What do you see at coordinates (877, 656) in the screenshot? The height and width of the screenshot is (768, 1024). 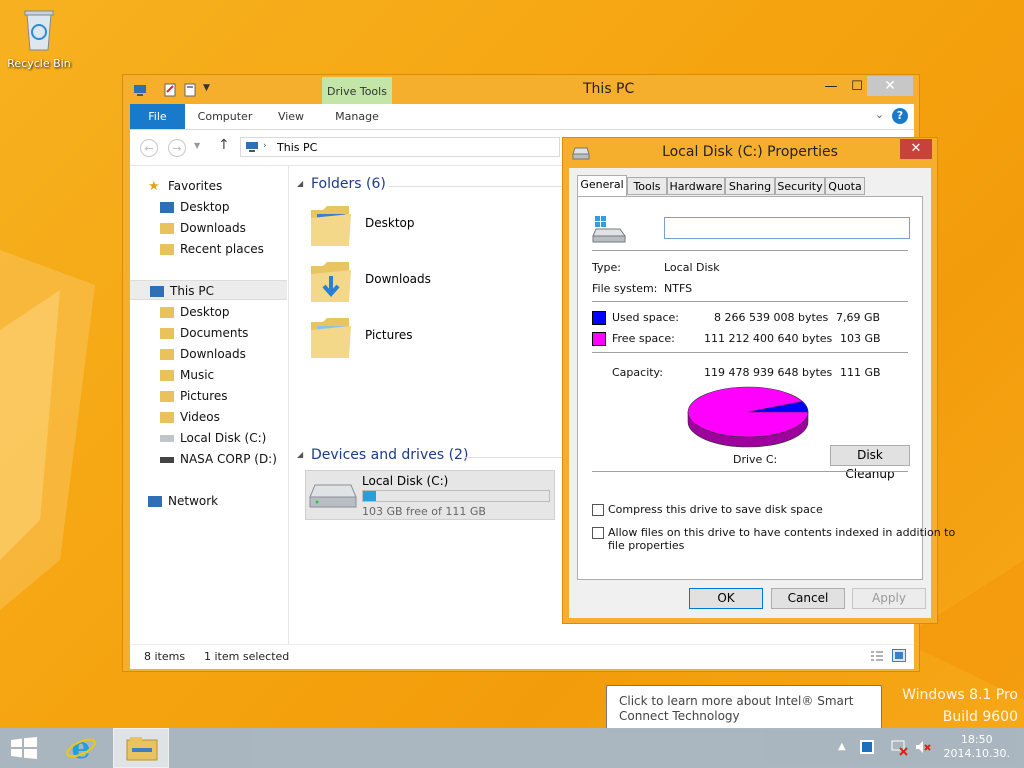 I see `details-view-icon` at bounding box center [877, 656].